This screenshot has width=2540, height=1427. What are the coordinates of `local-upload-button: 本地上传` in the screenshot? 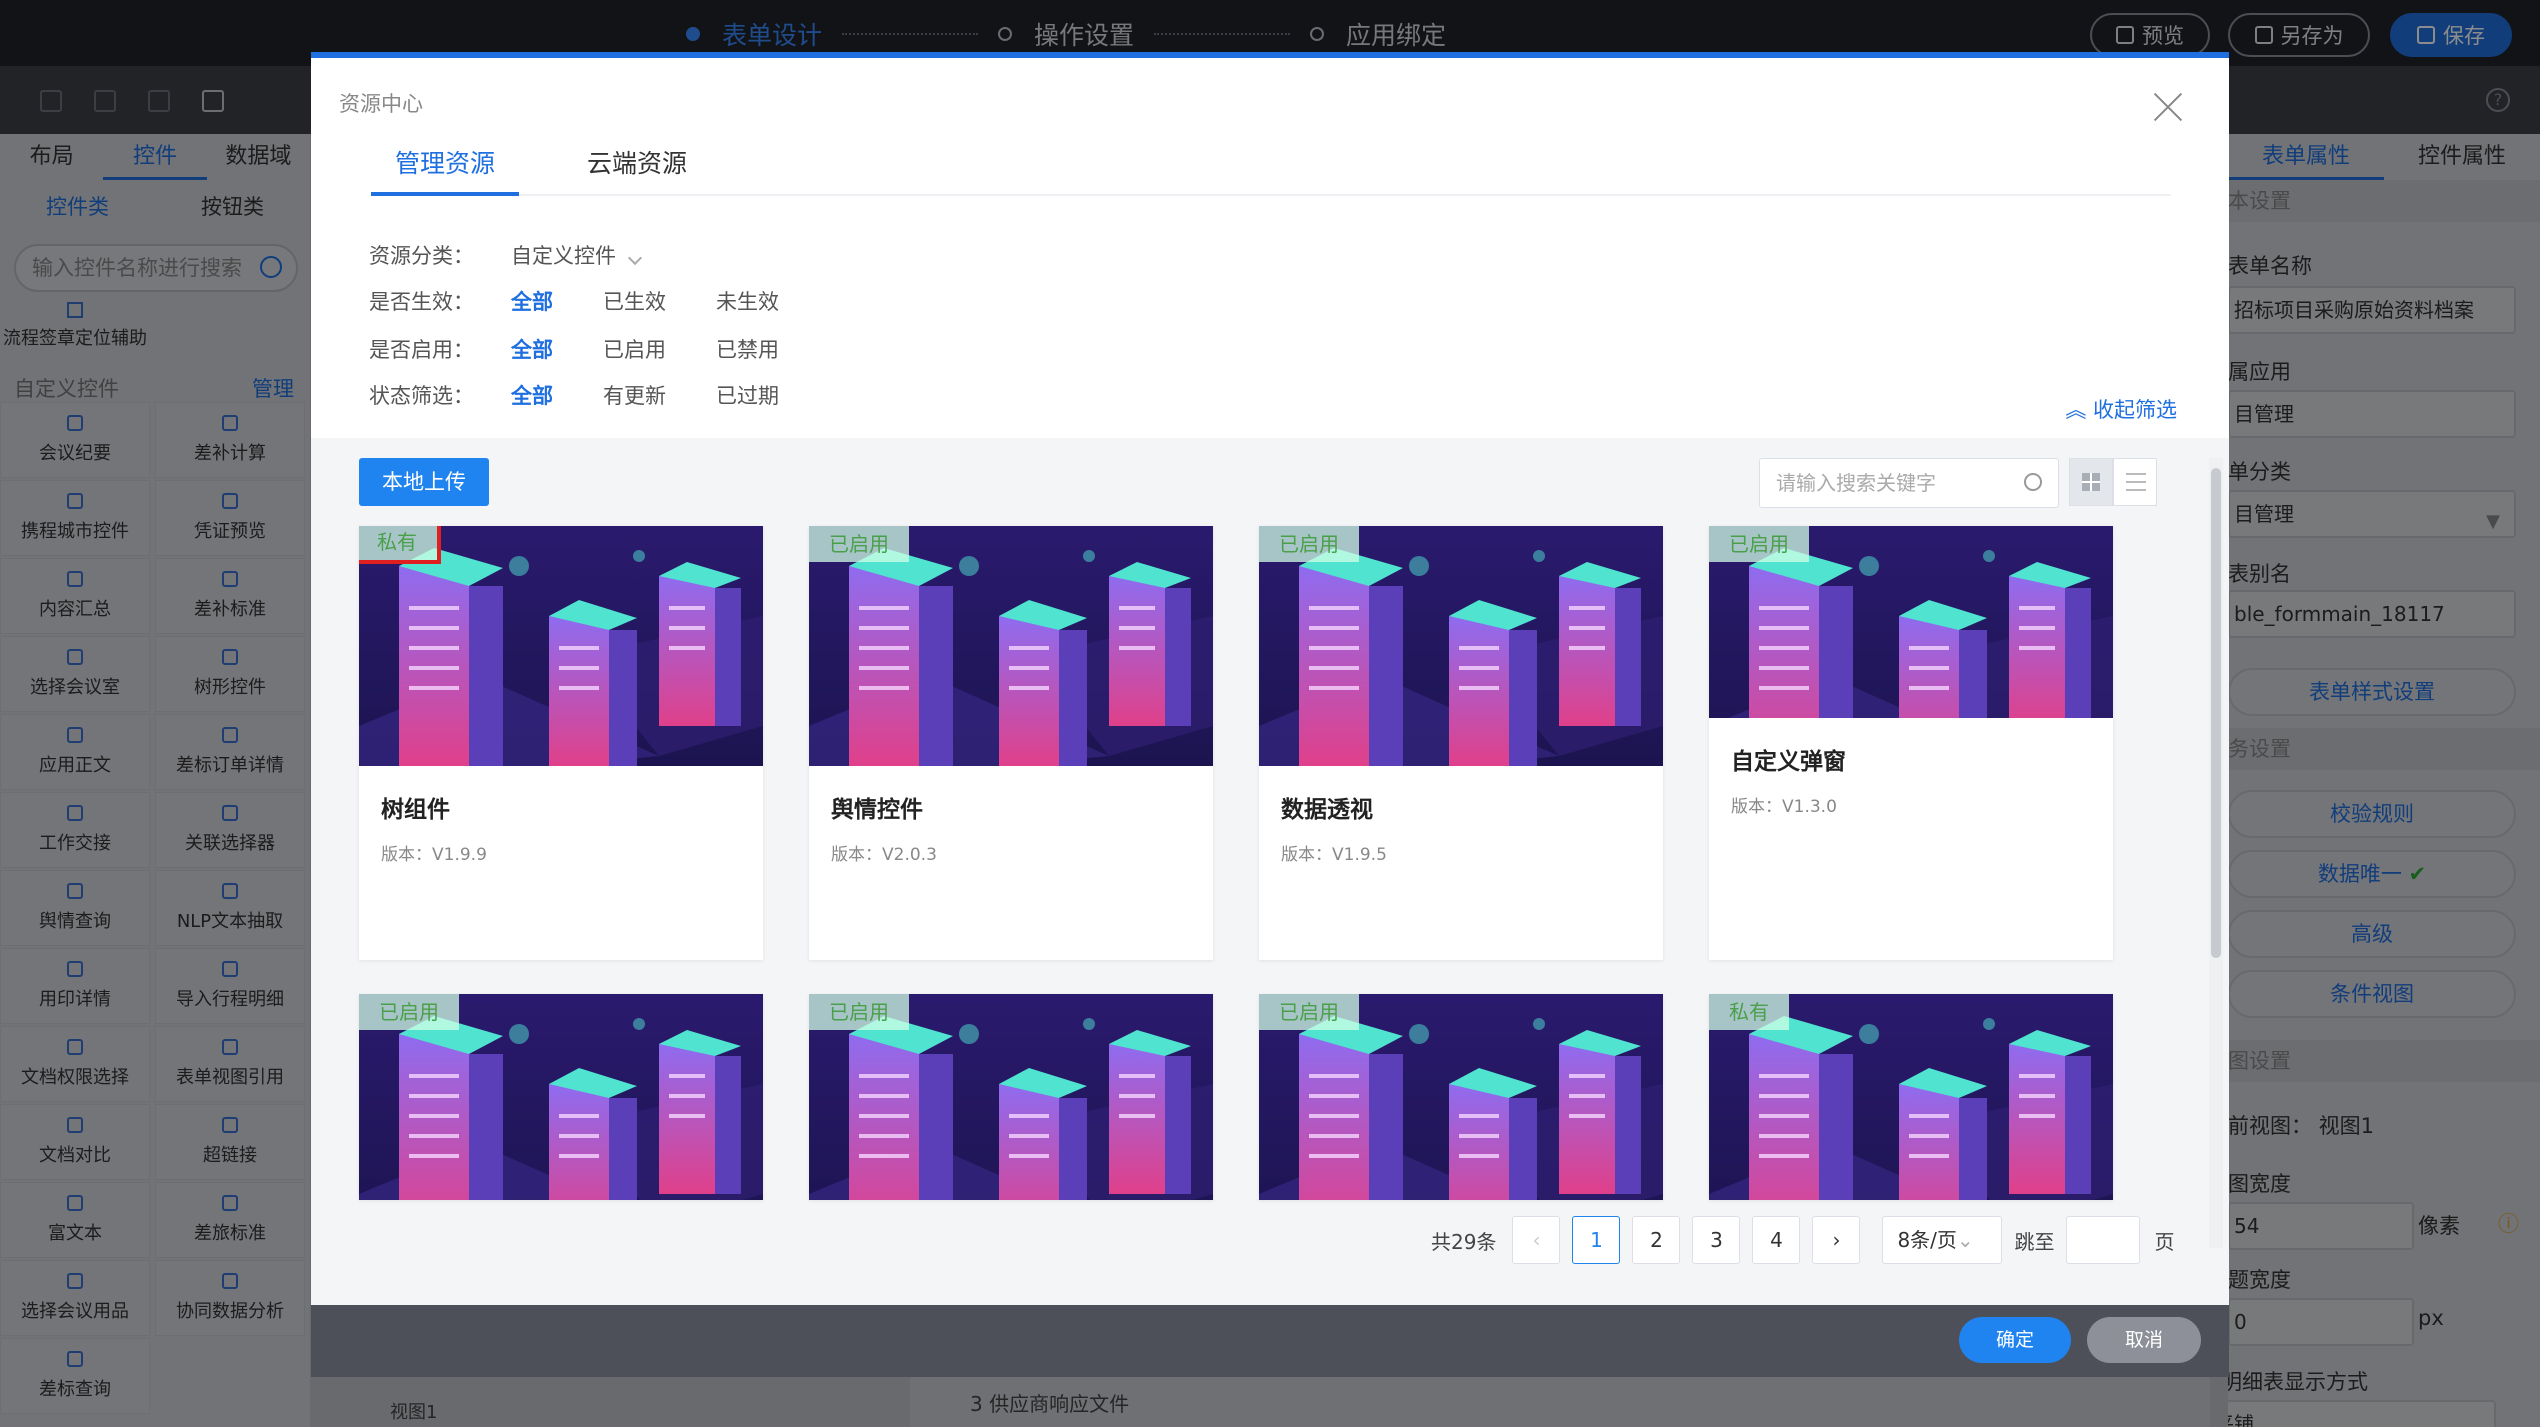 It's located at (424, 482).